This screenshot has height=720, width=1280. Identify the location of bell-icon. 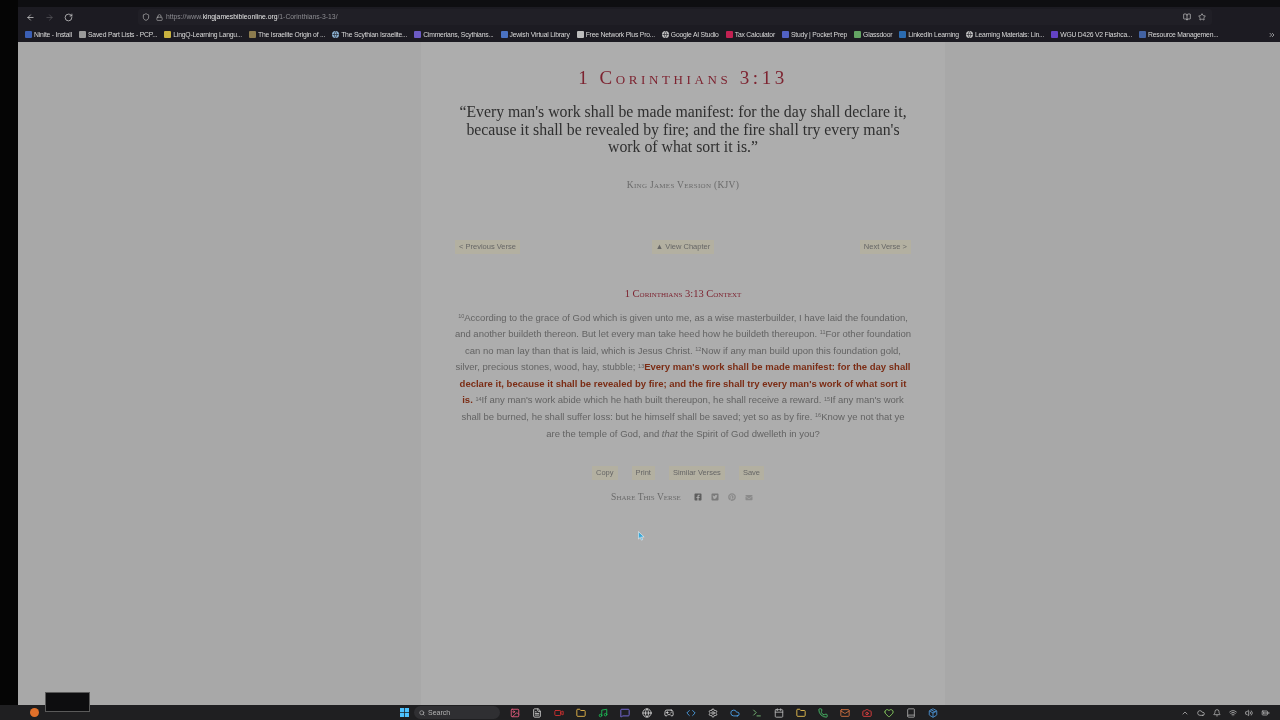
(1217, 712).